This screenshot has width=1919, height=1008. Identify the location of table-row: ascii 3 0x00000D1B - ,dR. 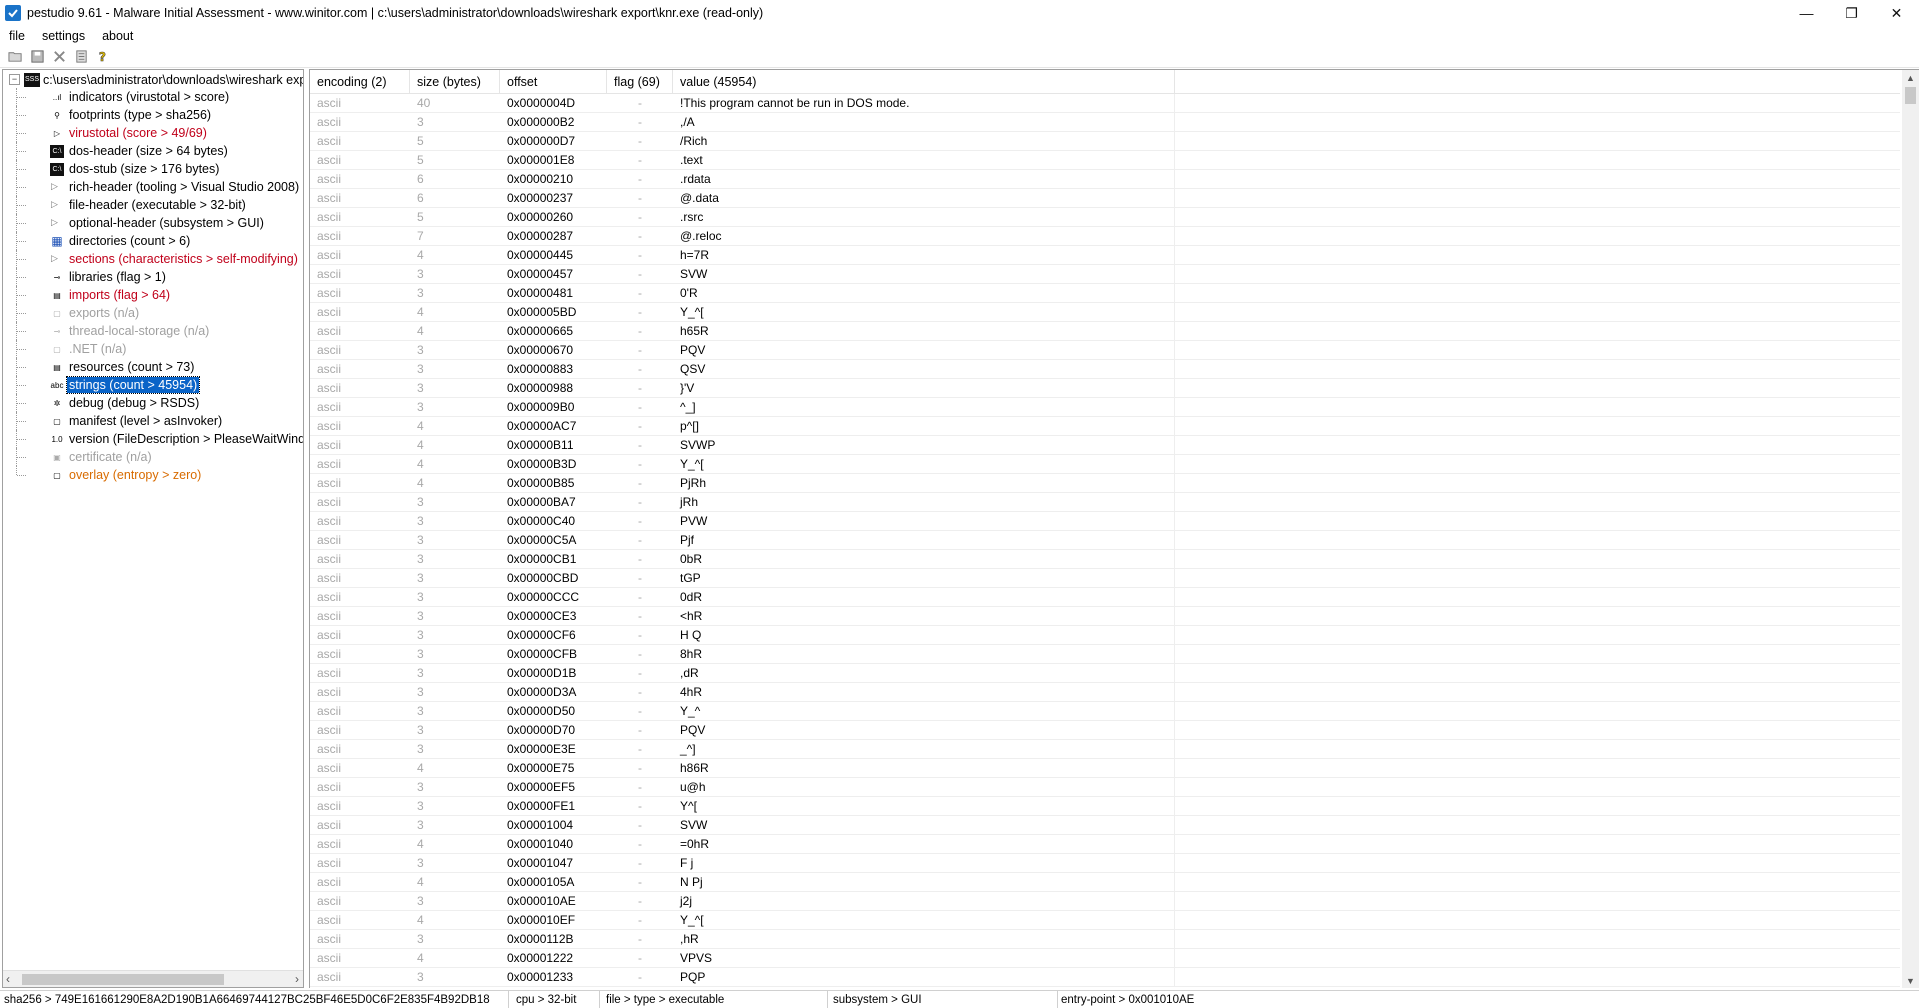
(1105, 673).